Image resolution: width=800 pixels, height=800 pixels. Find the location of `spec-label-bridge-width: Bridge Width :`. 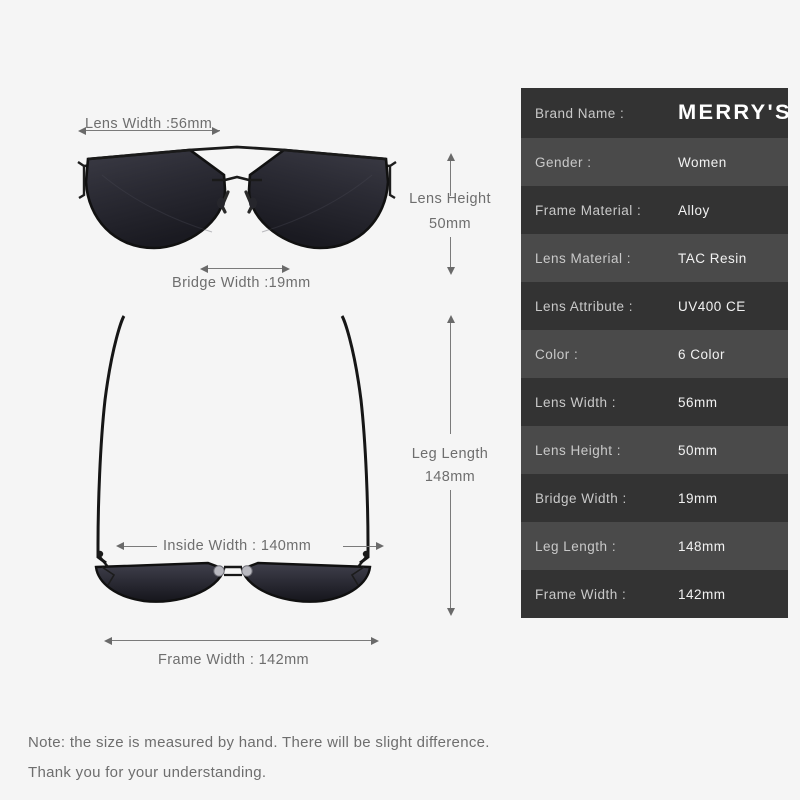

spec-label-bridge-width: Bridge Width : is located at coordinates (581, 498).